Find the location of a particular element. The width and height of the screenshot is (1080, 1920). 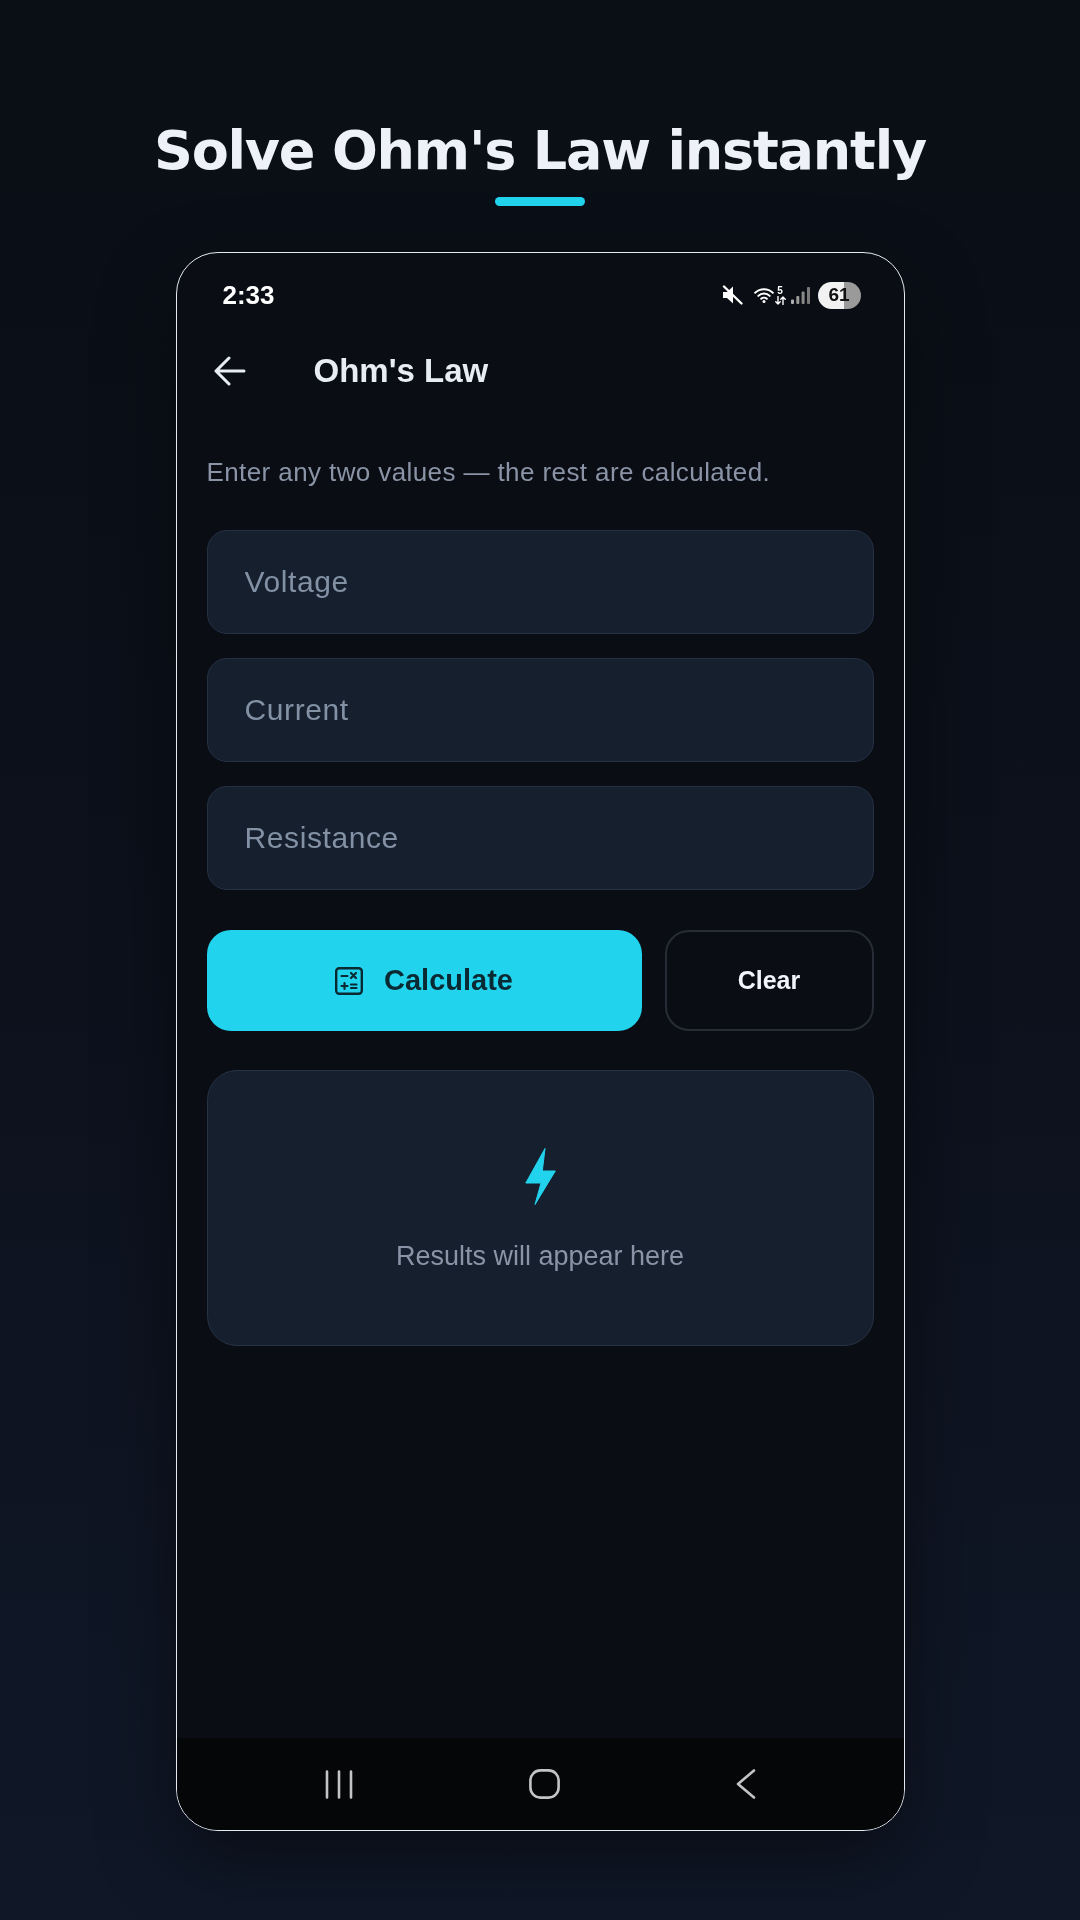

mute-icon is located at coordinates (731, 295).